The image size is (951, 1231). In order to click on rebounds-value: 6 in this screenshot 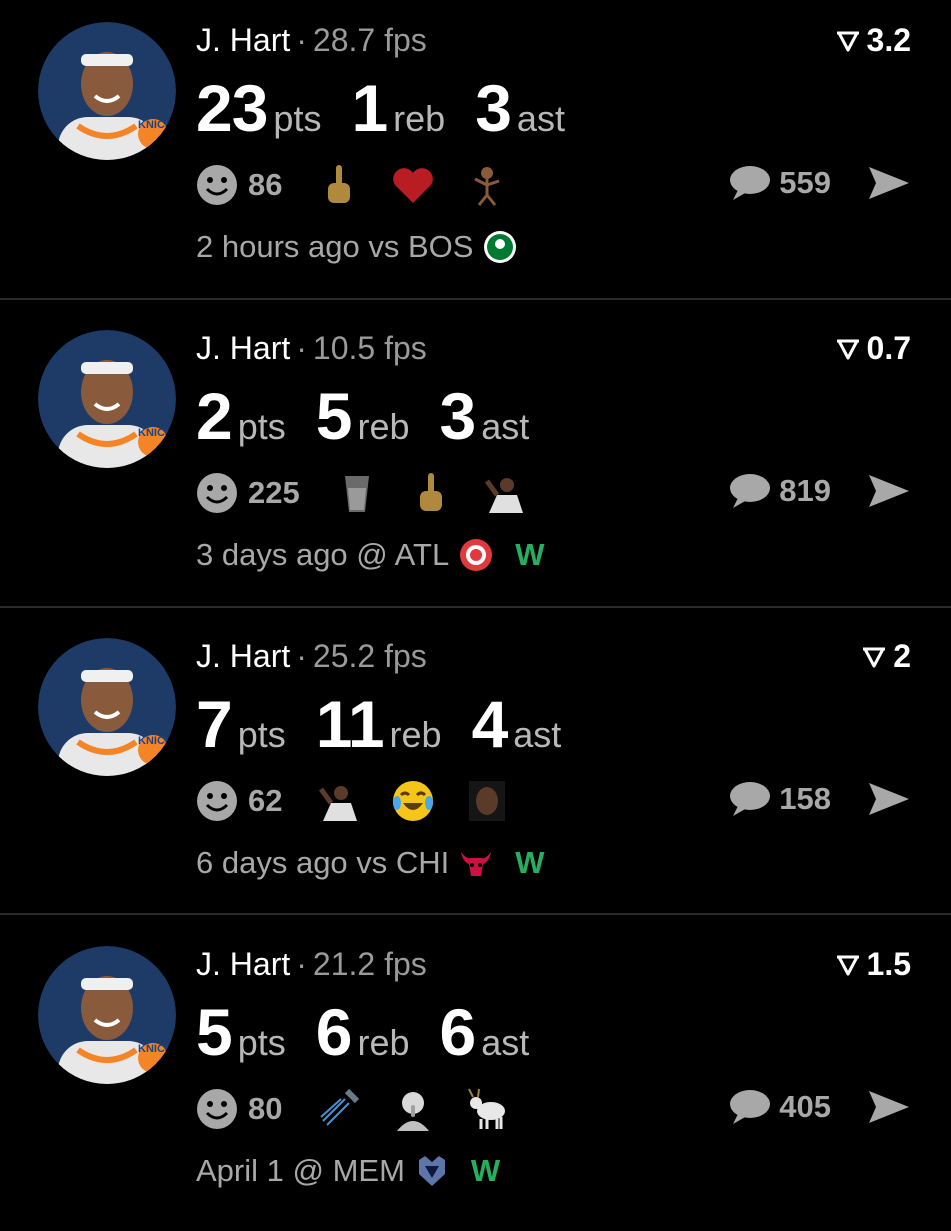, I will do `click(334, 1032)`.